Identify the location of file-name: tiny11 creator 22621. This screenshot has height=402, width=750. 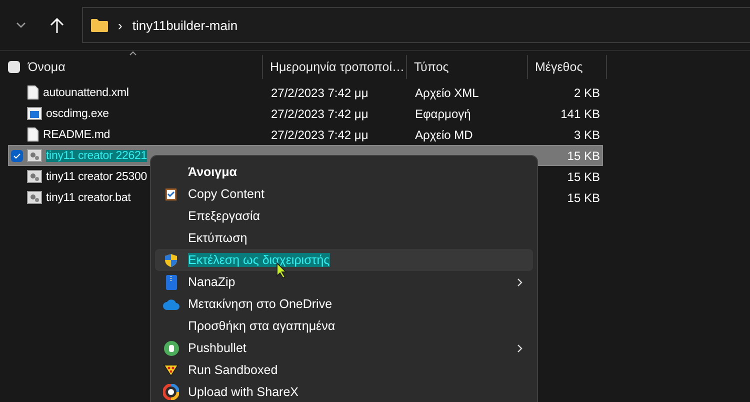
(96, 156).